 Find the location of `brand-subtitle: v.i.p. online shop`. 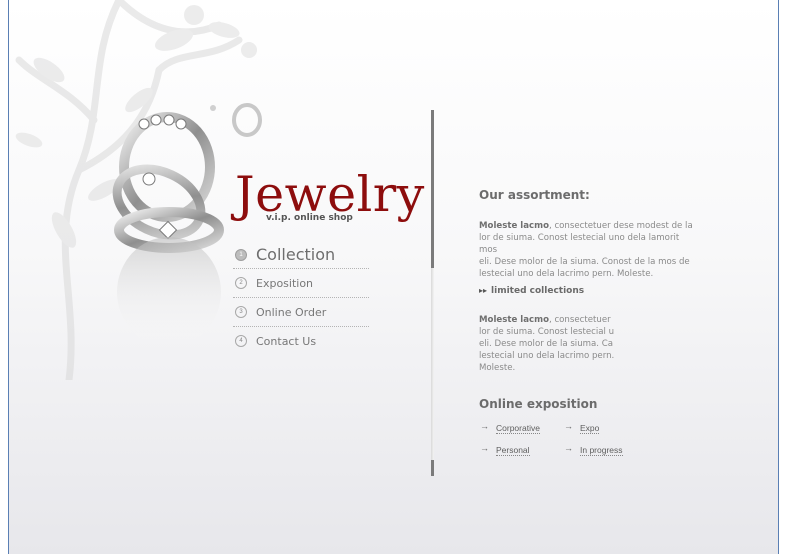

brand-subtitle: v.i.p. online shop is located at coordinates (309, 218).